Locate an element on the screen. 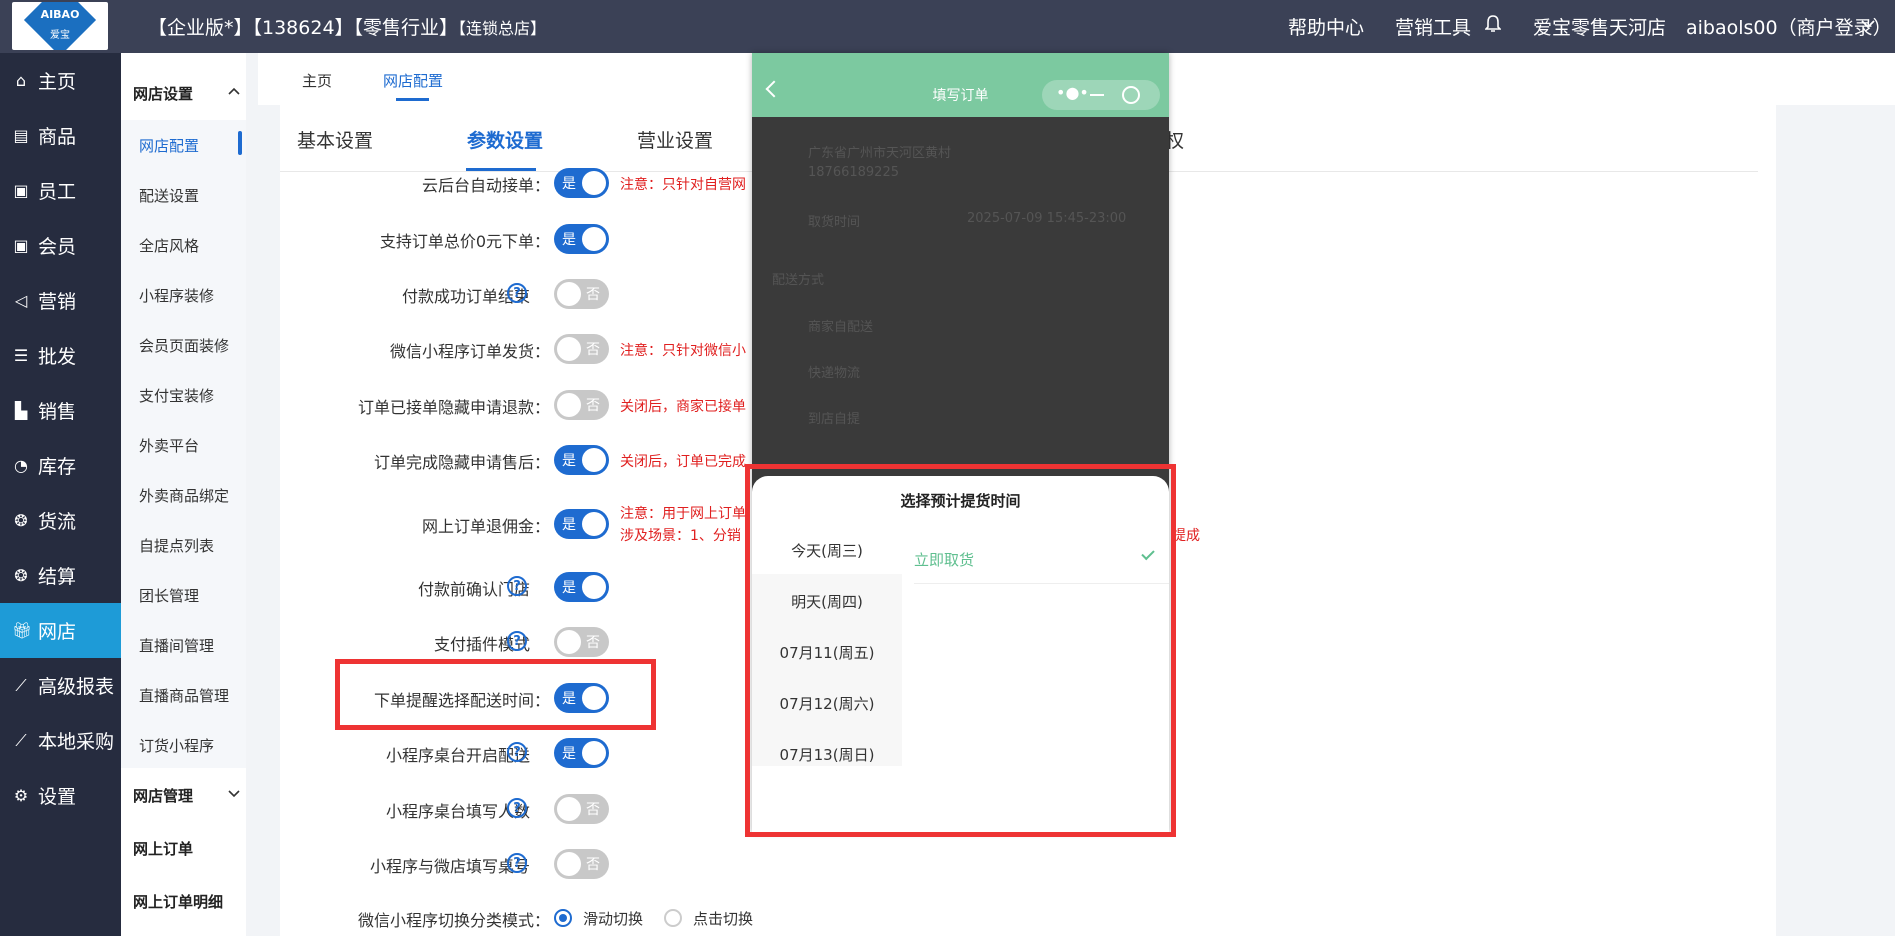  nav-item-settlement: ❂ 结算 is located at coordinates (60, 575).